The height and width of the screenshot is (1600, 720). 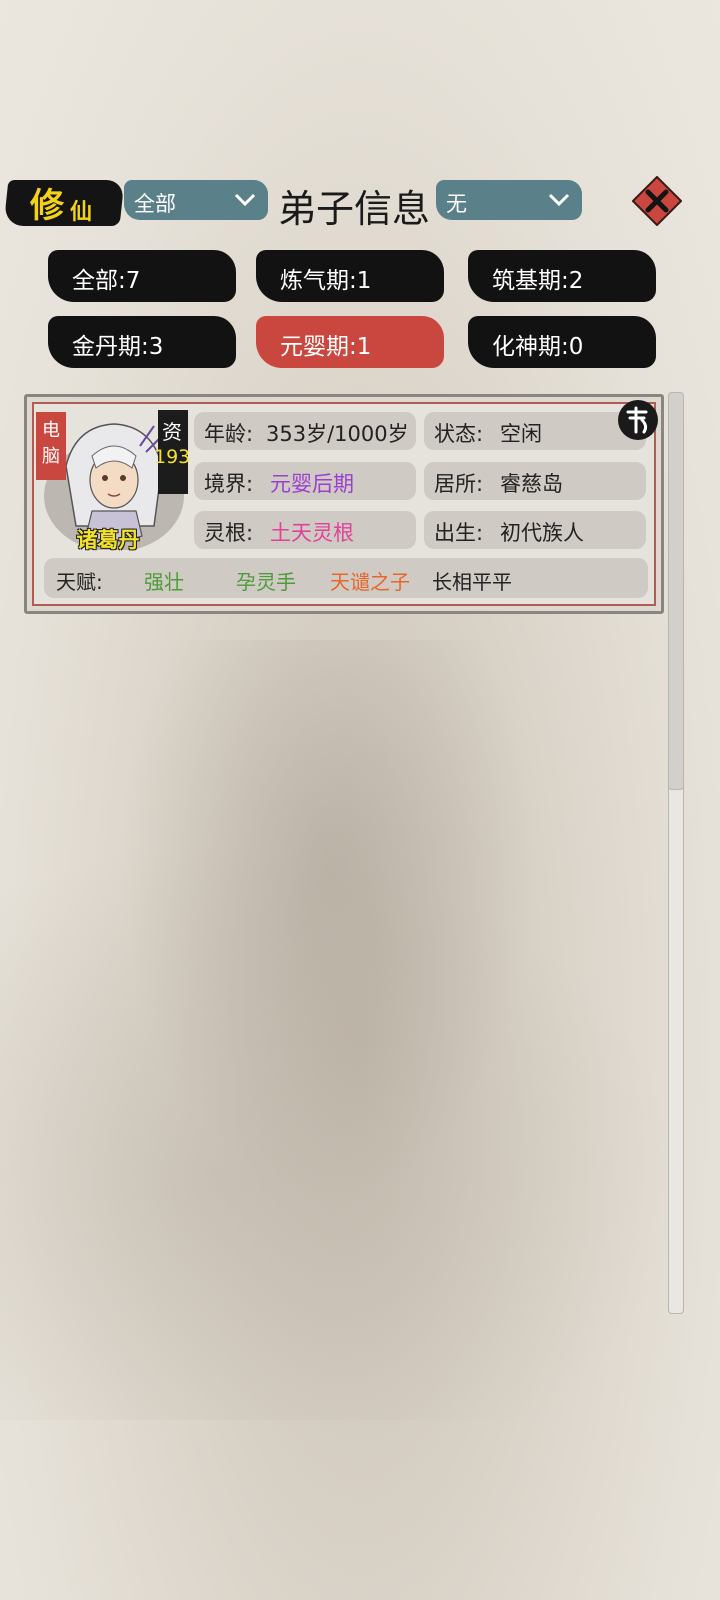 What do you see at coordinates (459, 434) in the screenshot?
I see `status-label: 状态:` at bounding box center [459, 434].